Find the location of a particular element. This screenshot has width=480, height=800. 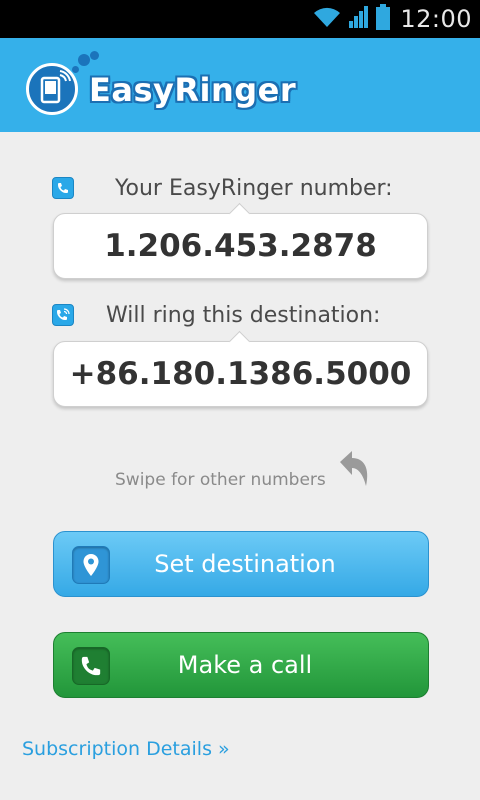

battery-icon is located at coordinates (383, 19).